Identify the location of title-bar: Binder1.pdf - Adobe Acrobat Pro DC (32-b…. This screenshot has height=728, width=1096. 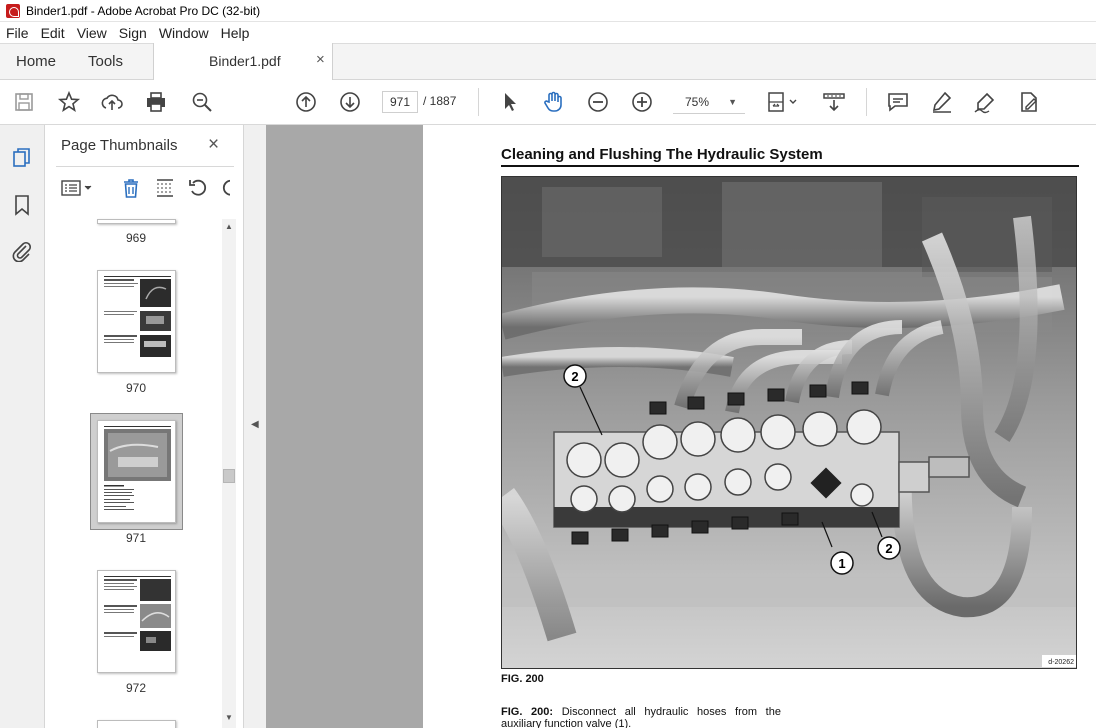
(548, 11).